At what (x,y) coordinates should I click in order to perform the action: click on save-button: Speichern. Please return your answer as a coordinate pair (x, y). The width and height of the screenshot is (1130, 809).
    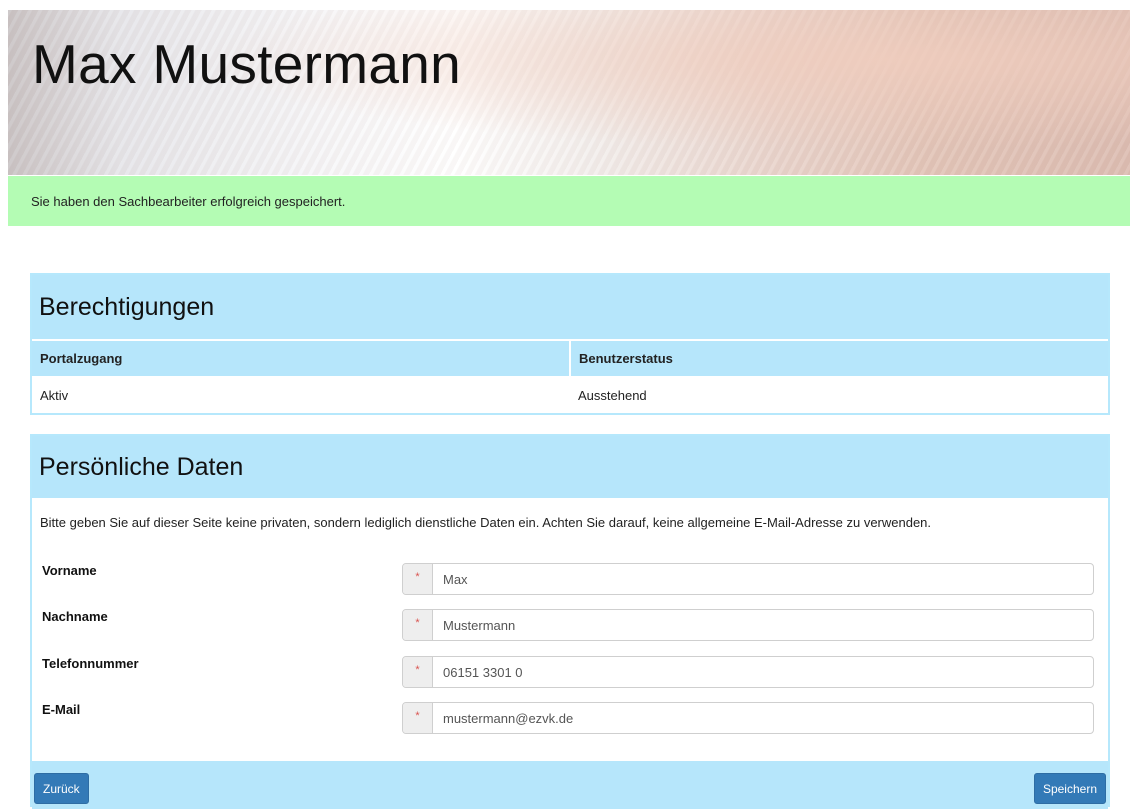
    Looking at the image, I should click on (1069, 788).